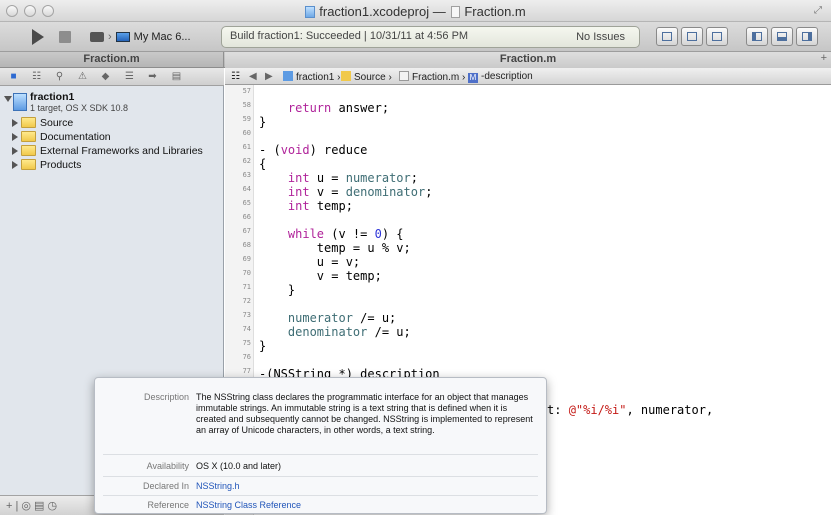  Describe the element at coordinates (338, 150) in the screenshot. I see `code-token: ) reduce` at that location.